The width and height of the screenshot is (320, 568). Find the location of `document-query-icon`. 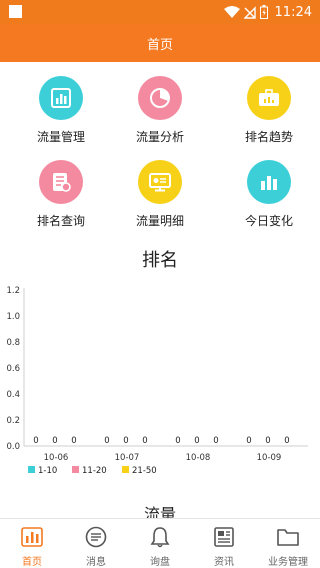

document-query-icon is located at coordinates (62, 182).